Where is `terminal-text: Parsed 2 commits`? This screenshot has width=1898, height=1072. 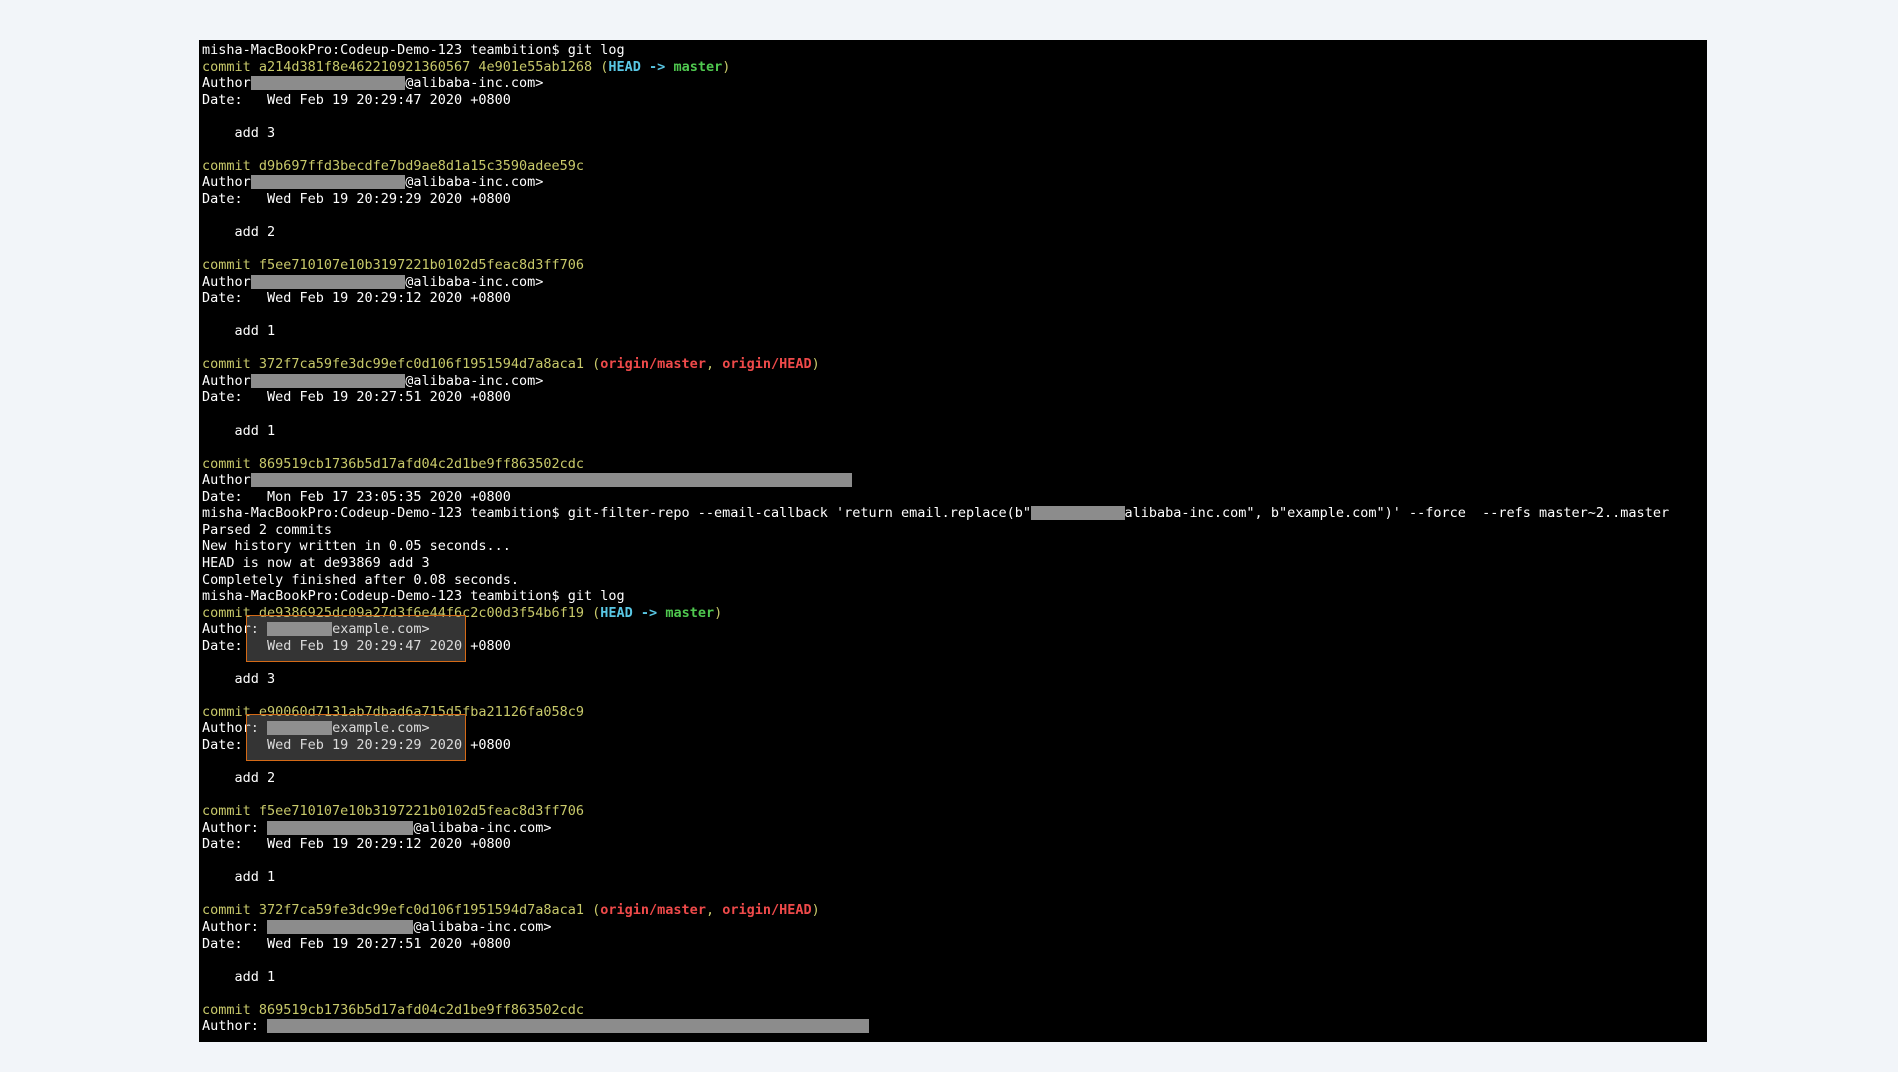
terminal-text: Parsed 2 commits is located at coordinates (267, 529).